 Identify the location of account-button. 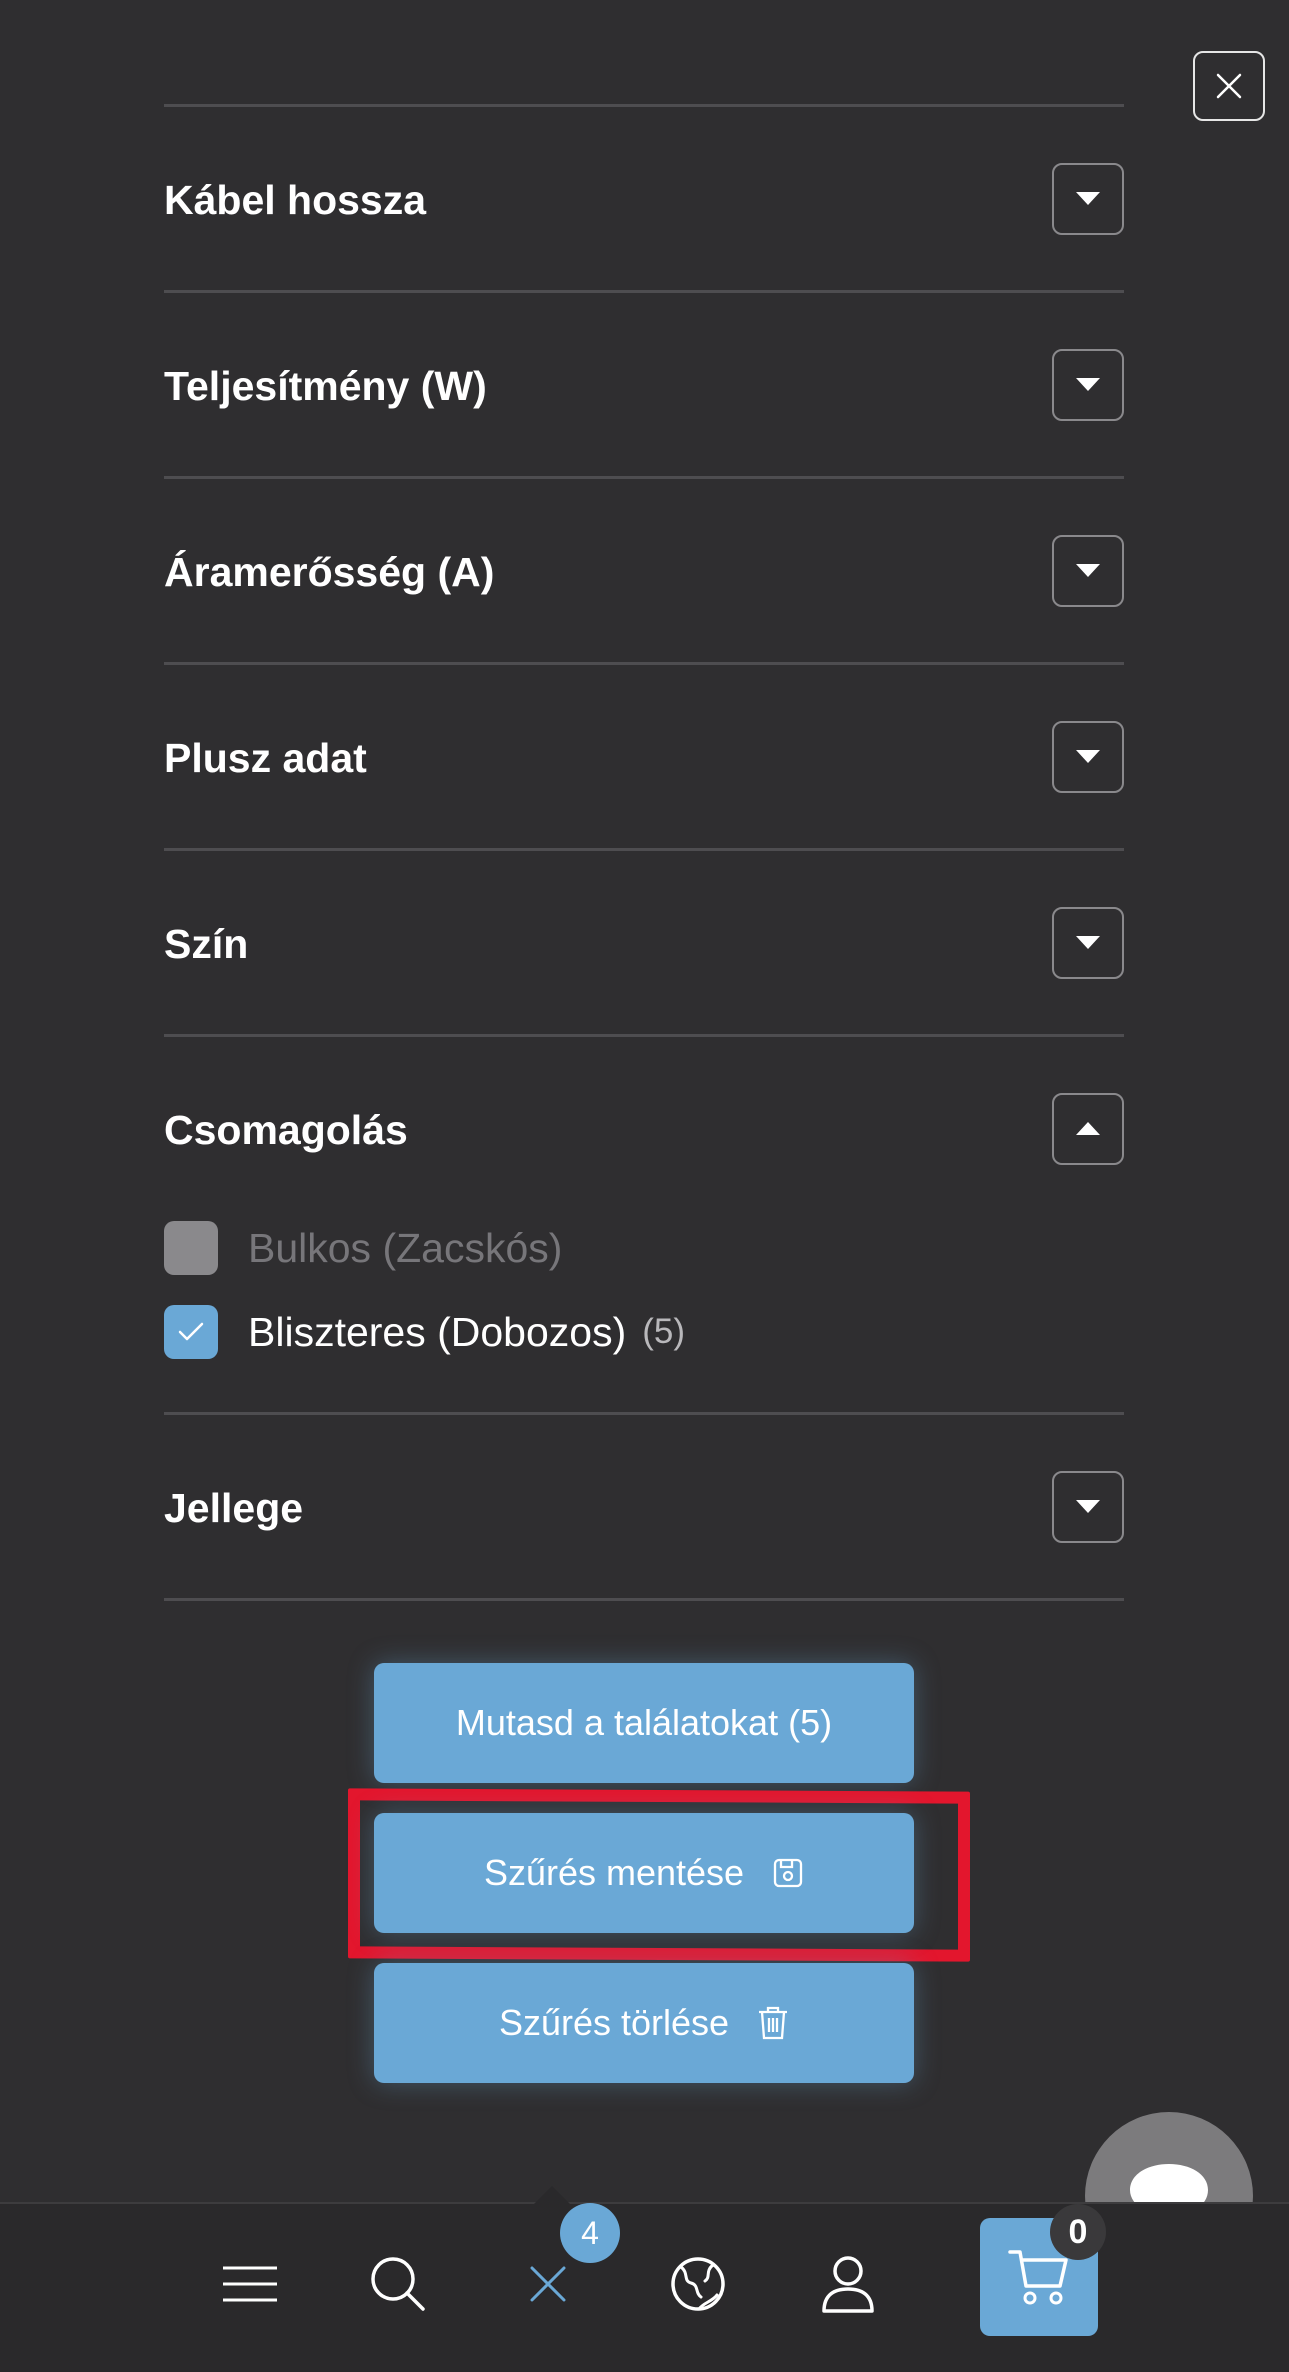
(848, 2284).